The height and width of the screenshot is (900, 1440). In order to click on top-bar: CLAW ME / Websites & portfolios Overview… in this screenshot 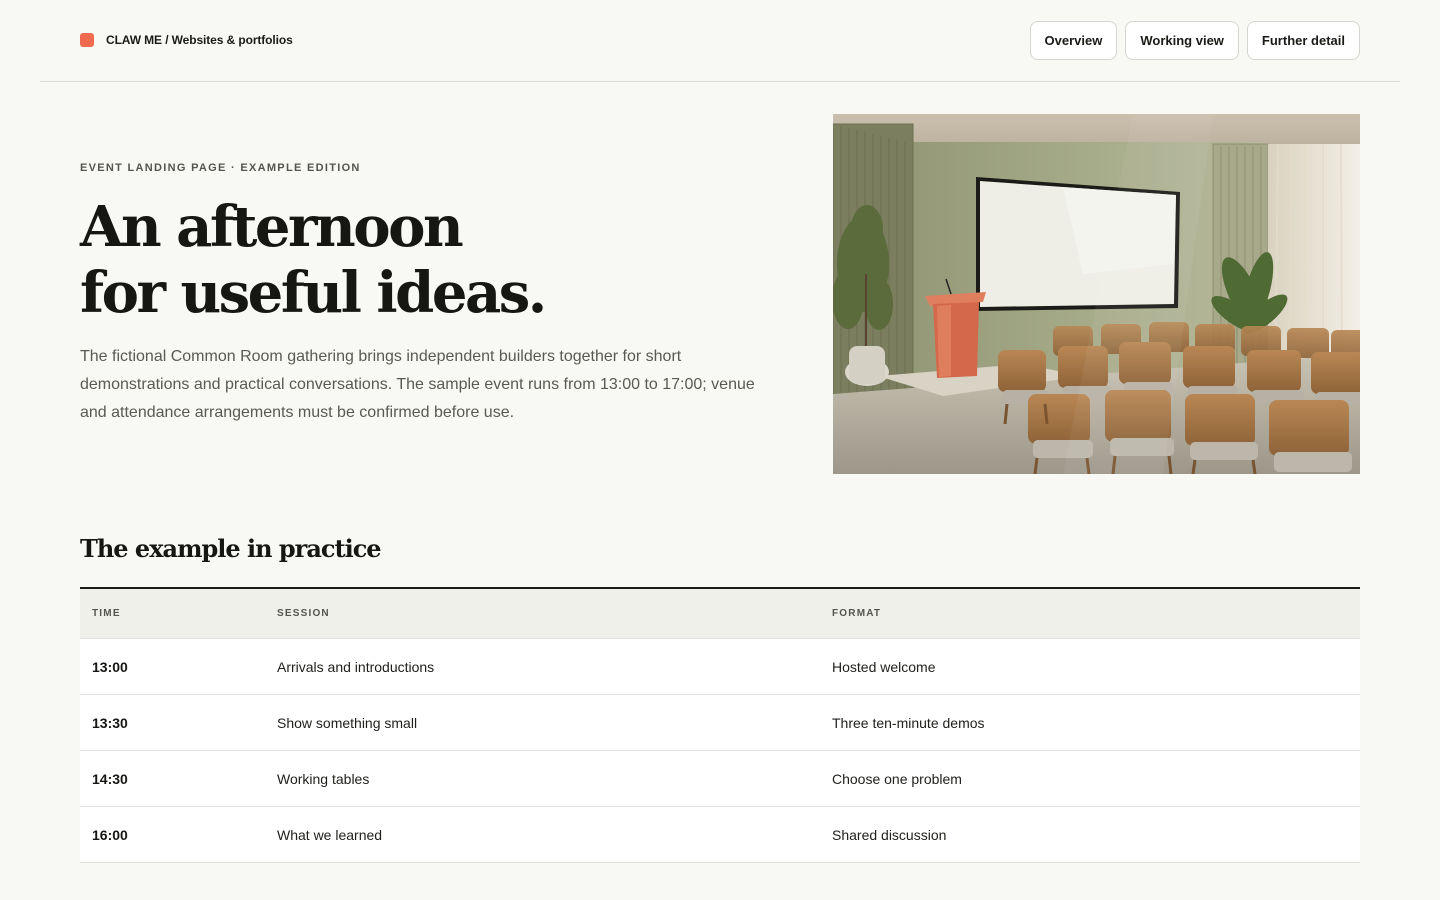, I will do `click(720, 41)`.